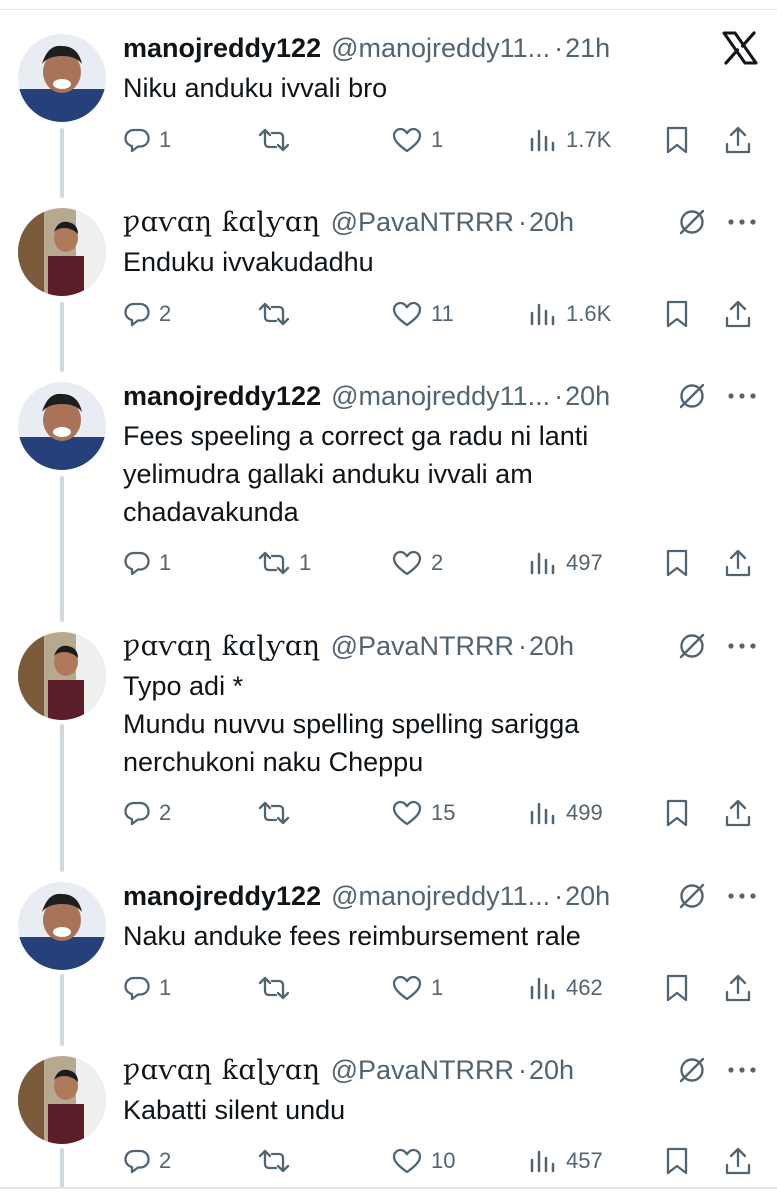 This screenshot has height=1200, width=777. Describe the element at coordinates (356, 436) in the screenshot. I see `tweet-text-line: Fees speeling a correct ga radu ni lanti` at that location.